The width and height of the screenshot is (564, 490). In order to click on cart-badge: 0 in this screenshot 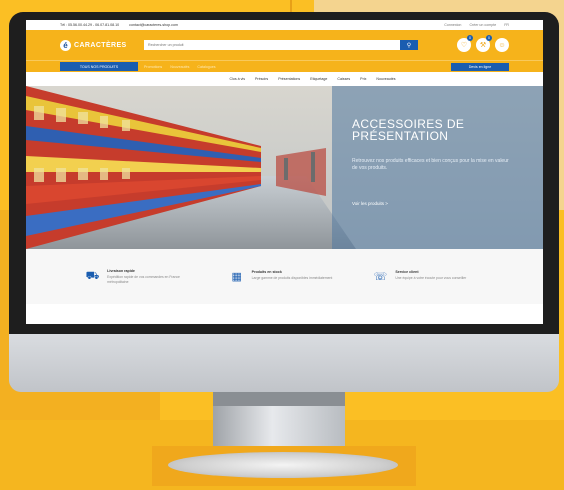, I will do `click(489, 38)`.